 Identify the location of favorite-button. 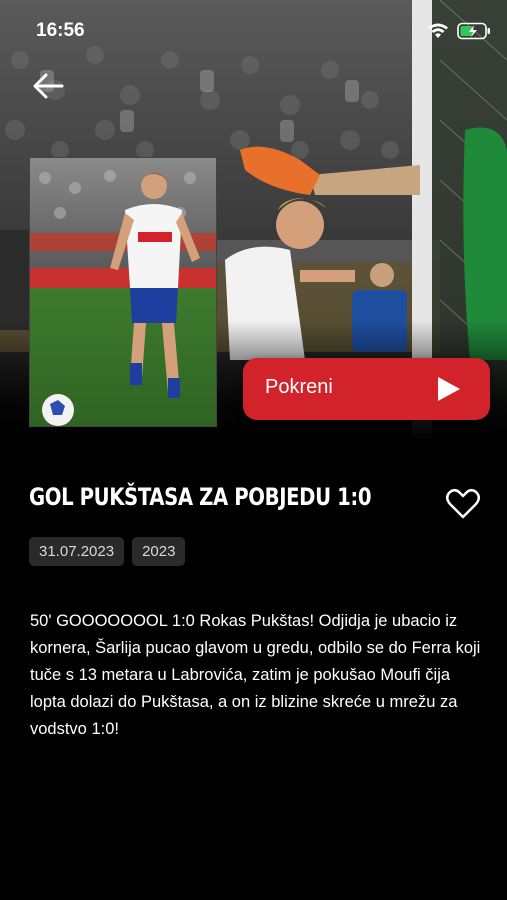
(463, 505).